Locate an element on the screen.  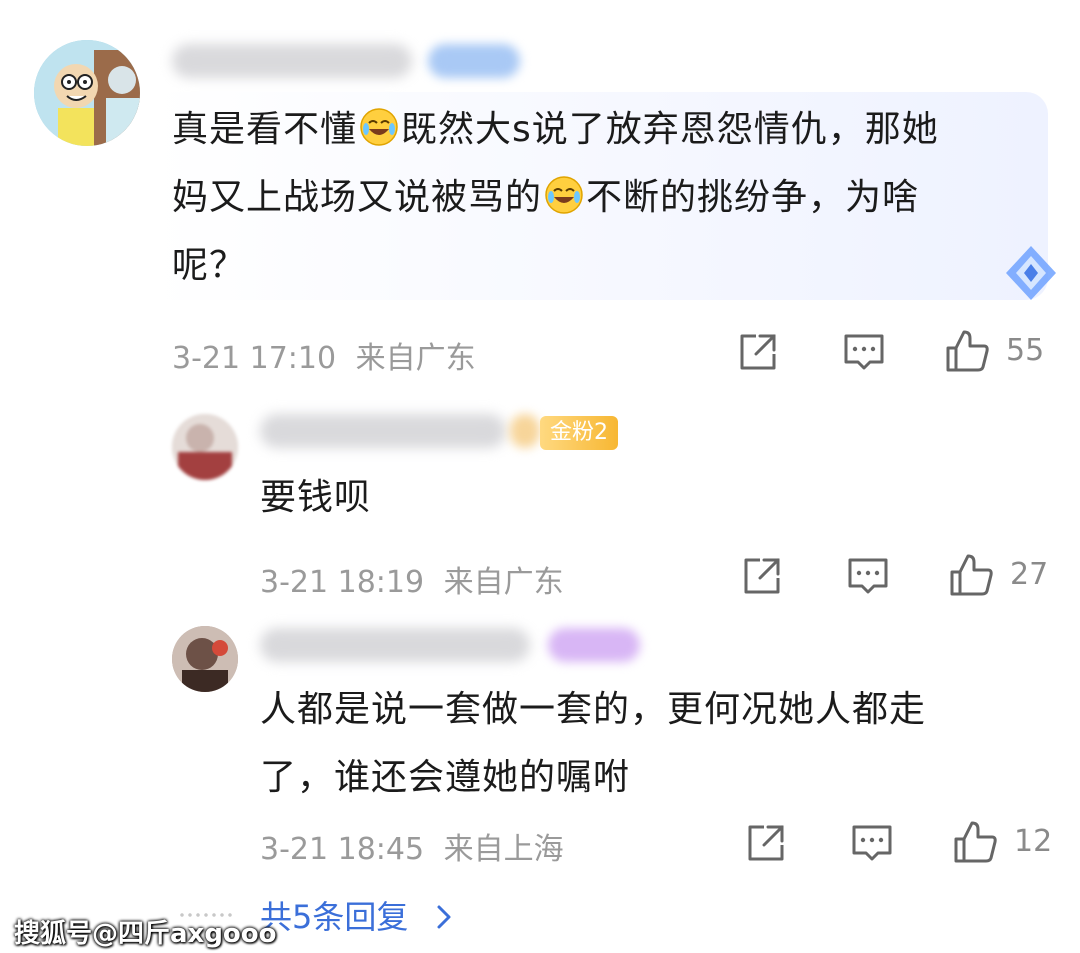
chevron-right-icon is located at coordinates (444, 917).